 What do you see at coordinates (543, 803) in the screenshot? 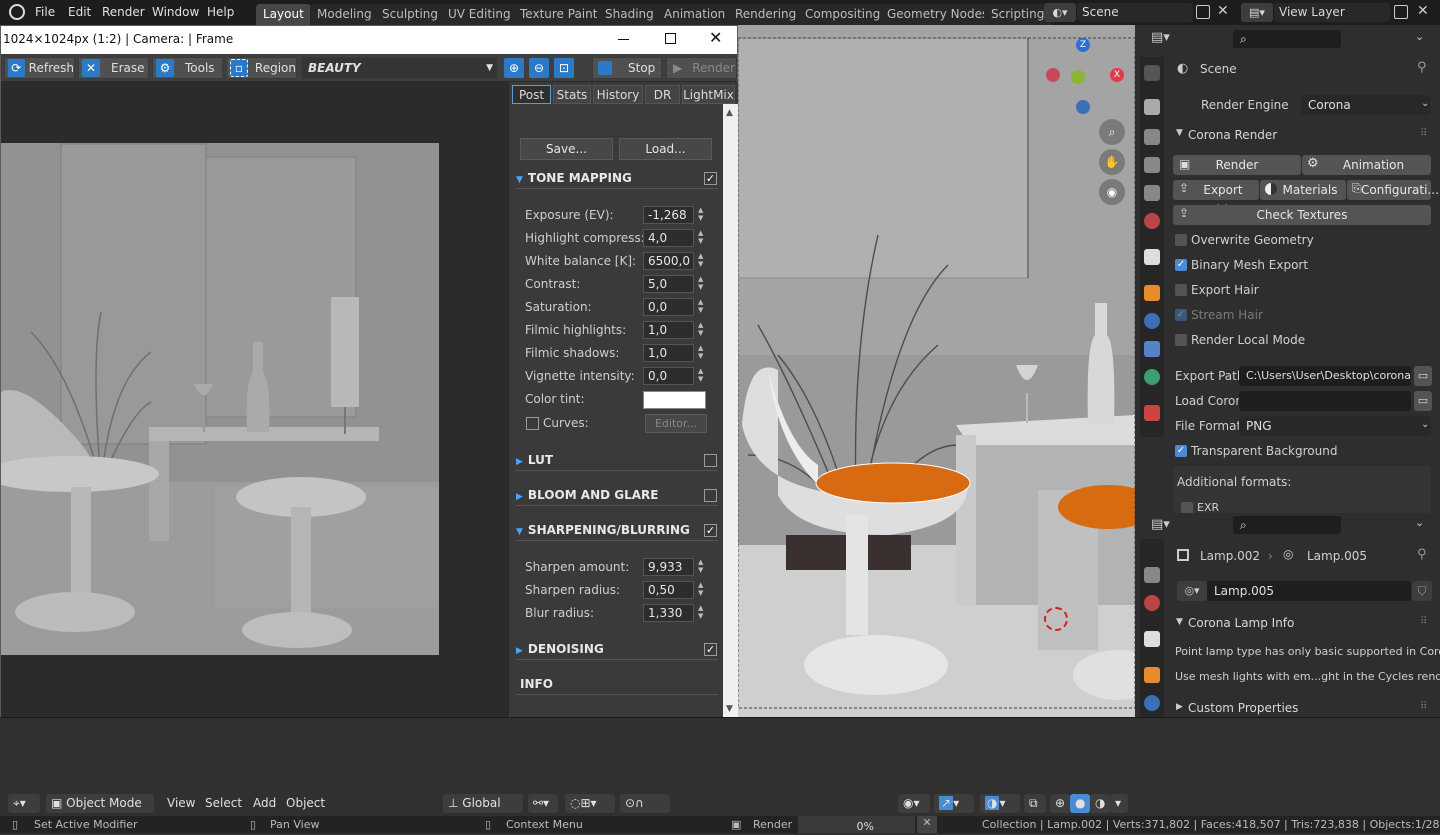
I see `pivot-button: ⚯▾` at bounding box center [543, 803].